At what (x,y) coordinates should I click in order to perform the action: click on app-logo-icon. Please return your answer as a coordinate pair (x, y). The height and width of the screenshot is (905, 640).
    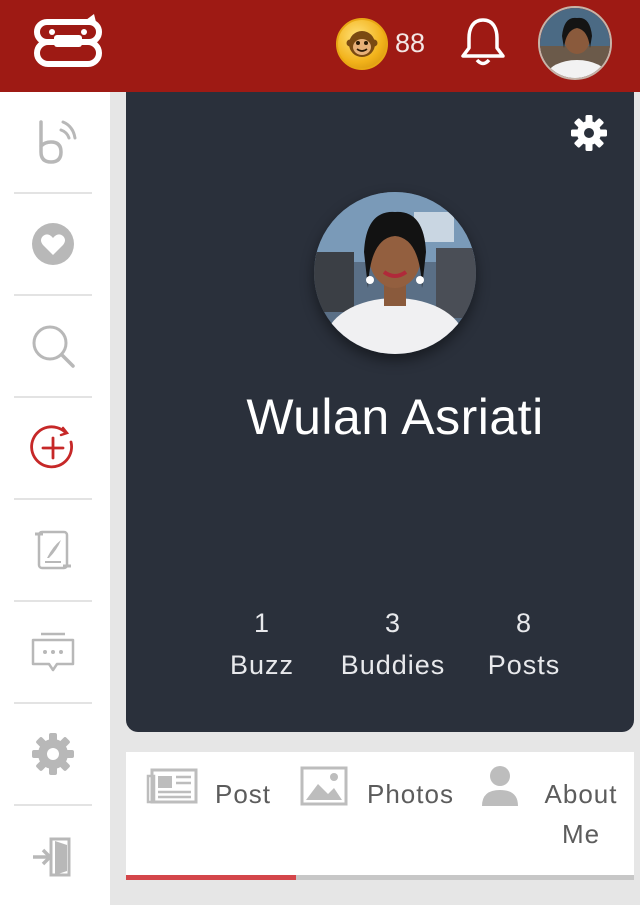
    Looking at the image, I should click on (69, 41).